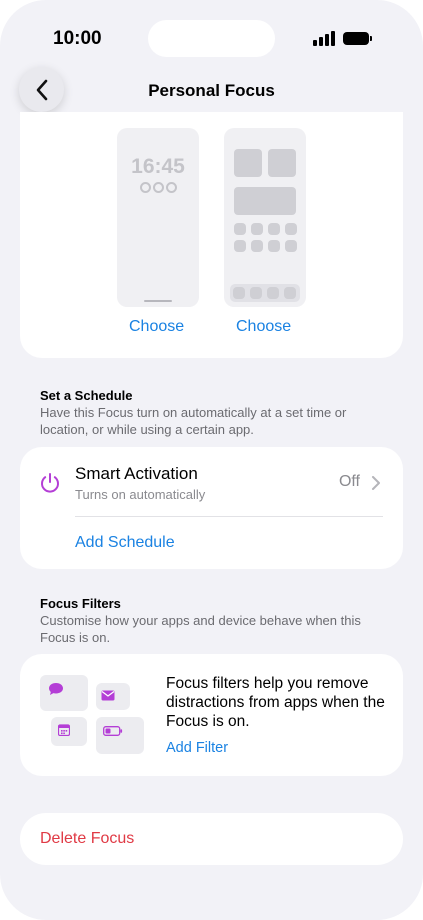 The image size is (423, 920). What do you see at coordinates (376, 483) in the screenshot?
I see `chevron-right-icon` at bounding box center [376, 483].